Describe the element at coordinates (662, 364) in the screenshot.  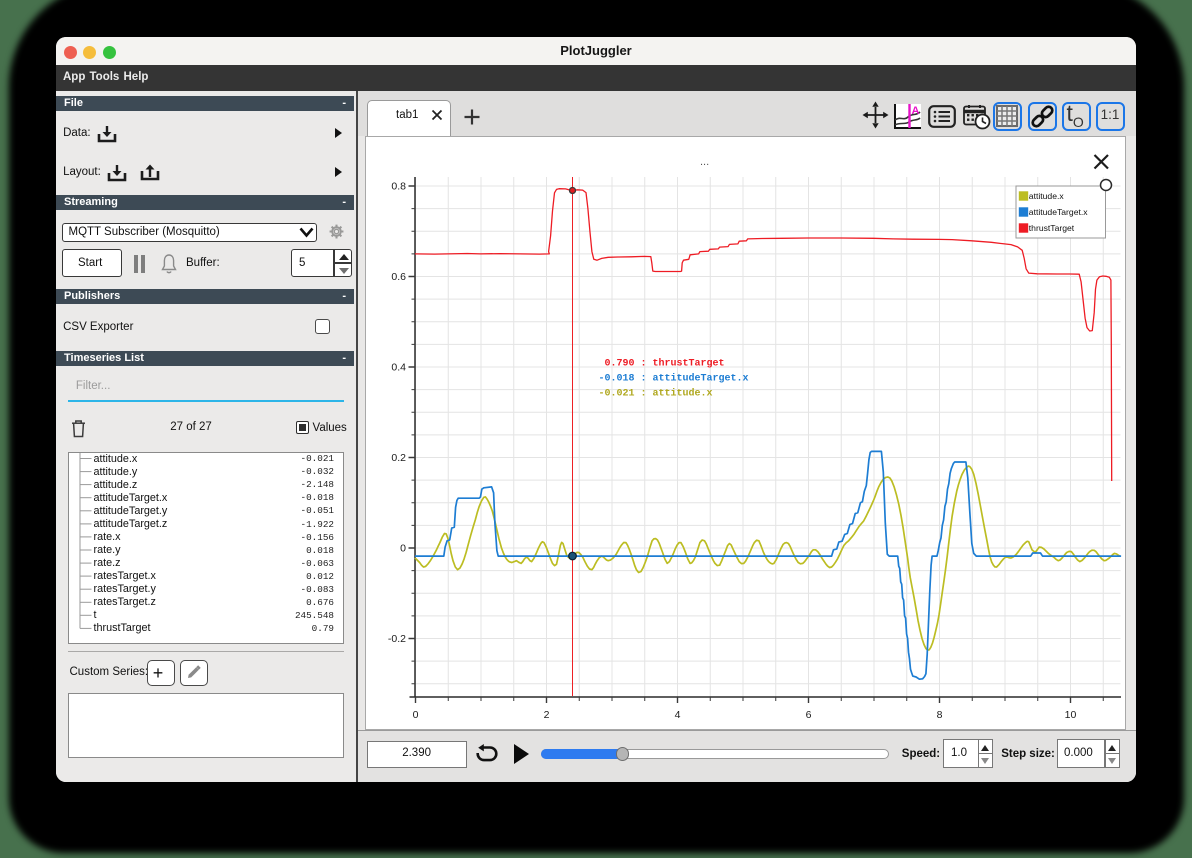
I see `svg-text: 0.790 : thrustTarget` at that location.